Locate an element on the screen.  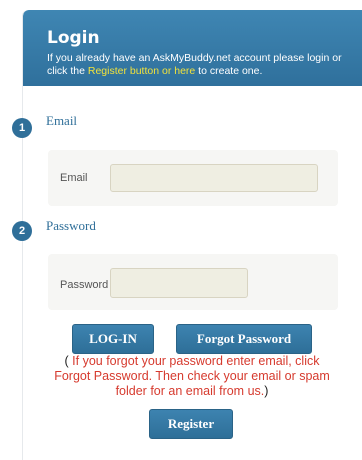
password-field-label: Password is located at coordinates (84, 285).